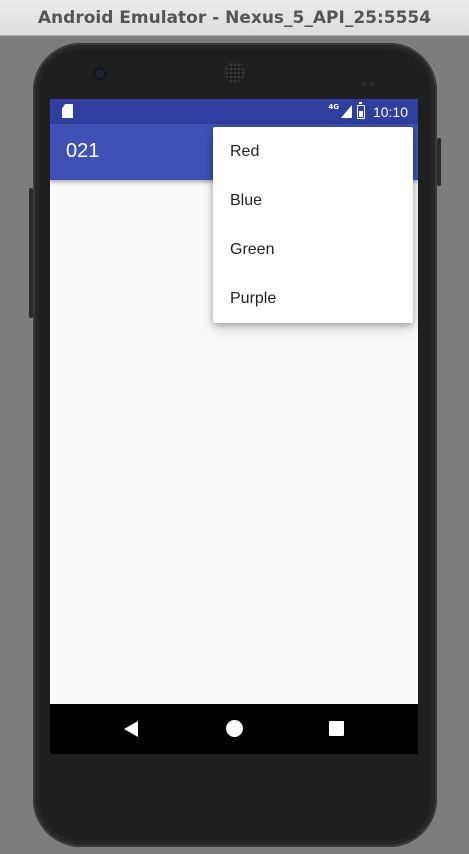  I want to click on recents-icon, so click(336, 728).